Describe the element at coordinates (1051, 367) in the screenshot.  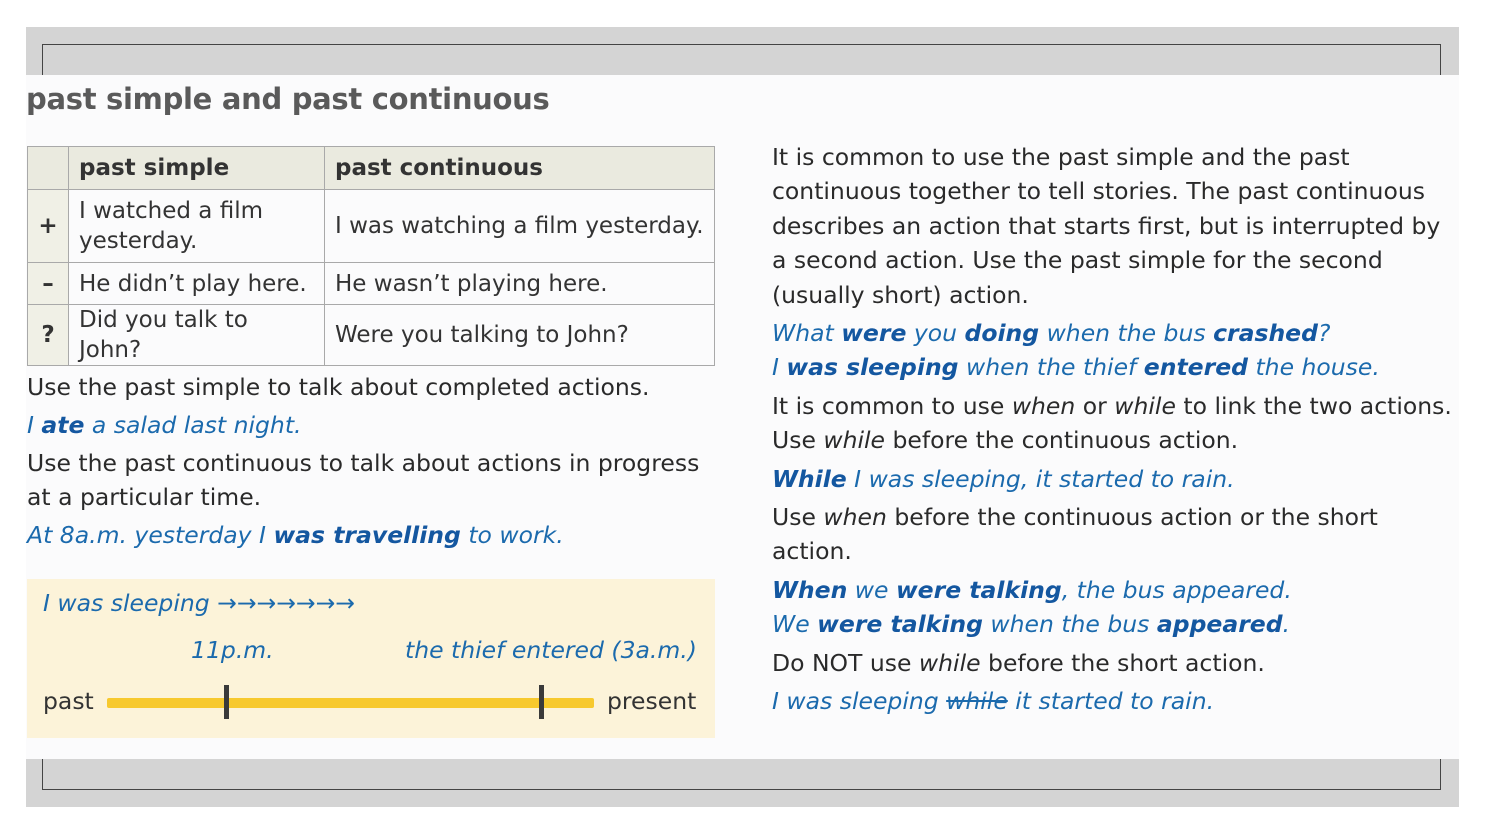
I see `example-text: when the thief` at that location.